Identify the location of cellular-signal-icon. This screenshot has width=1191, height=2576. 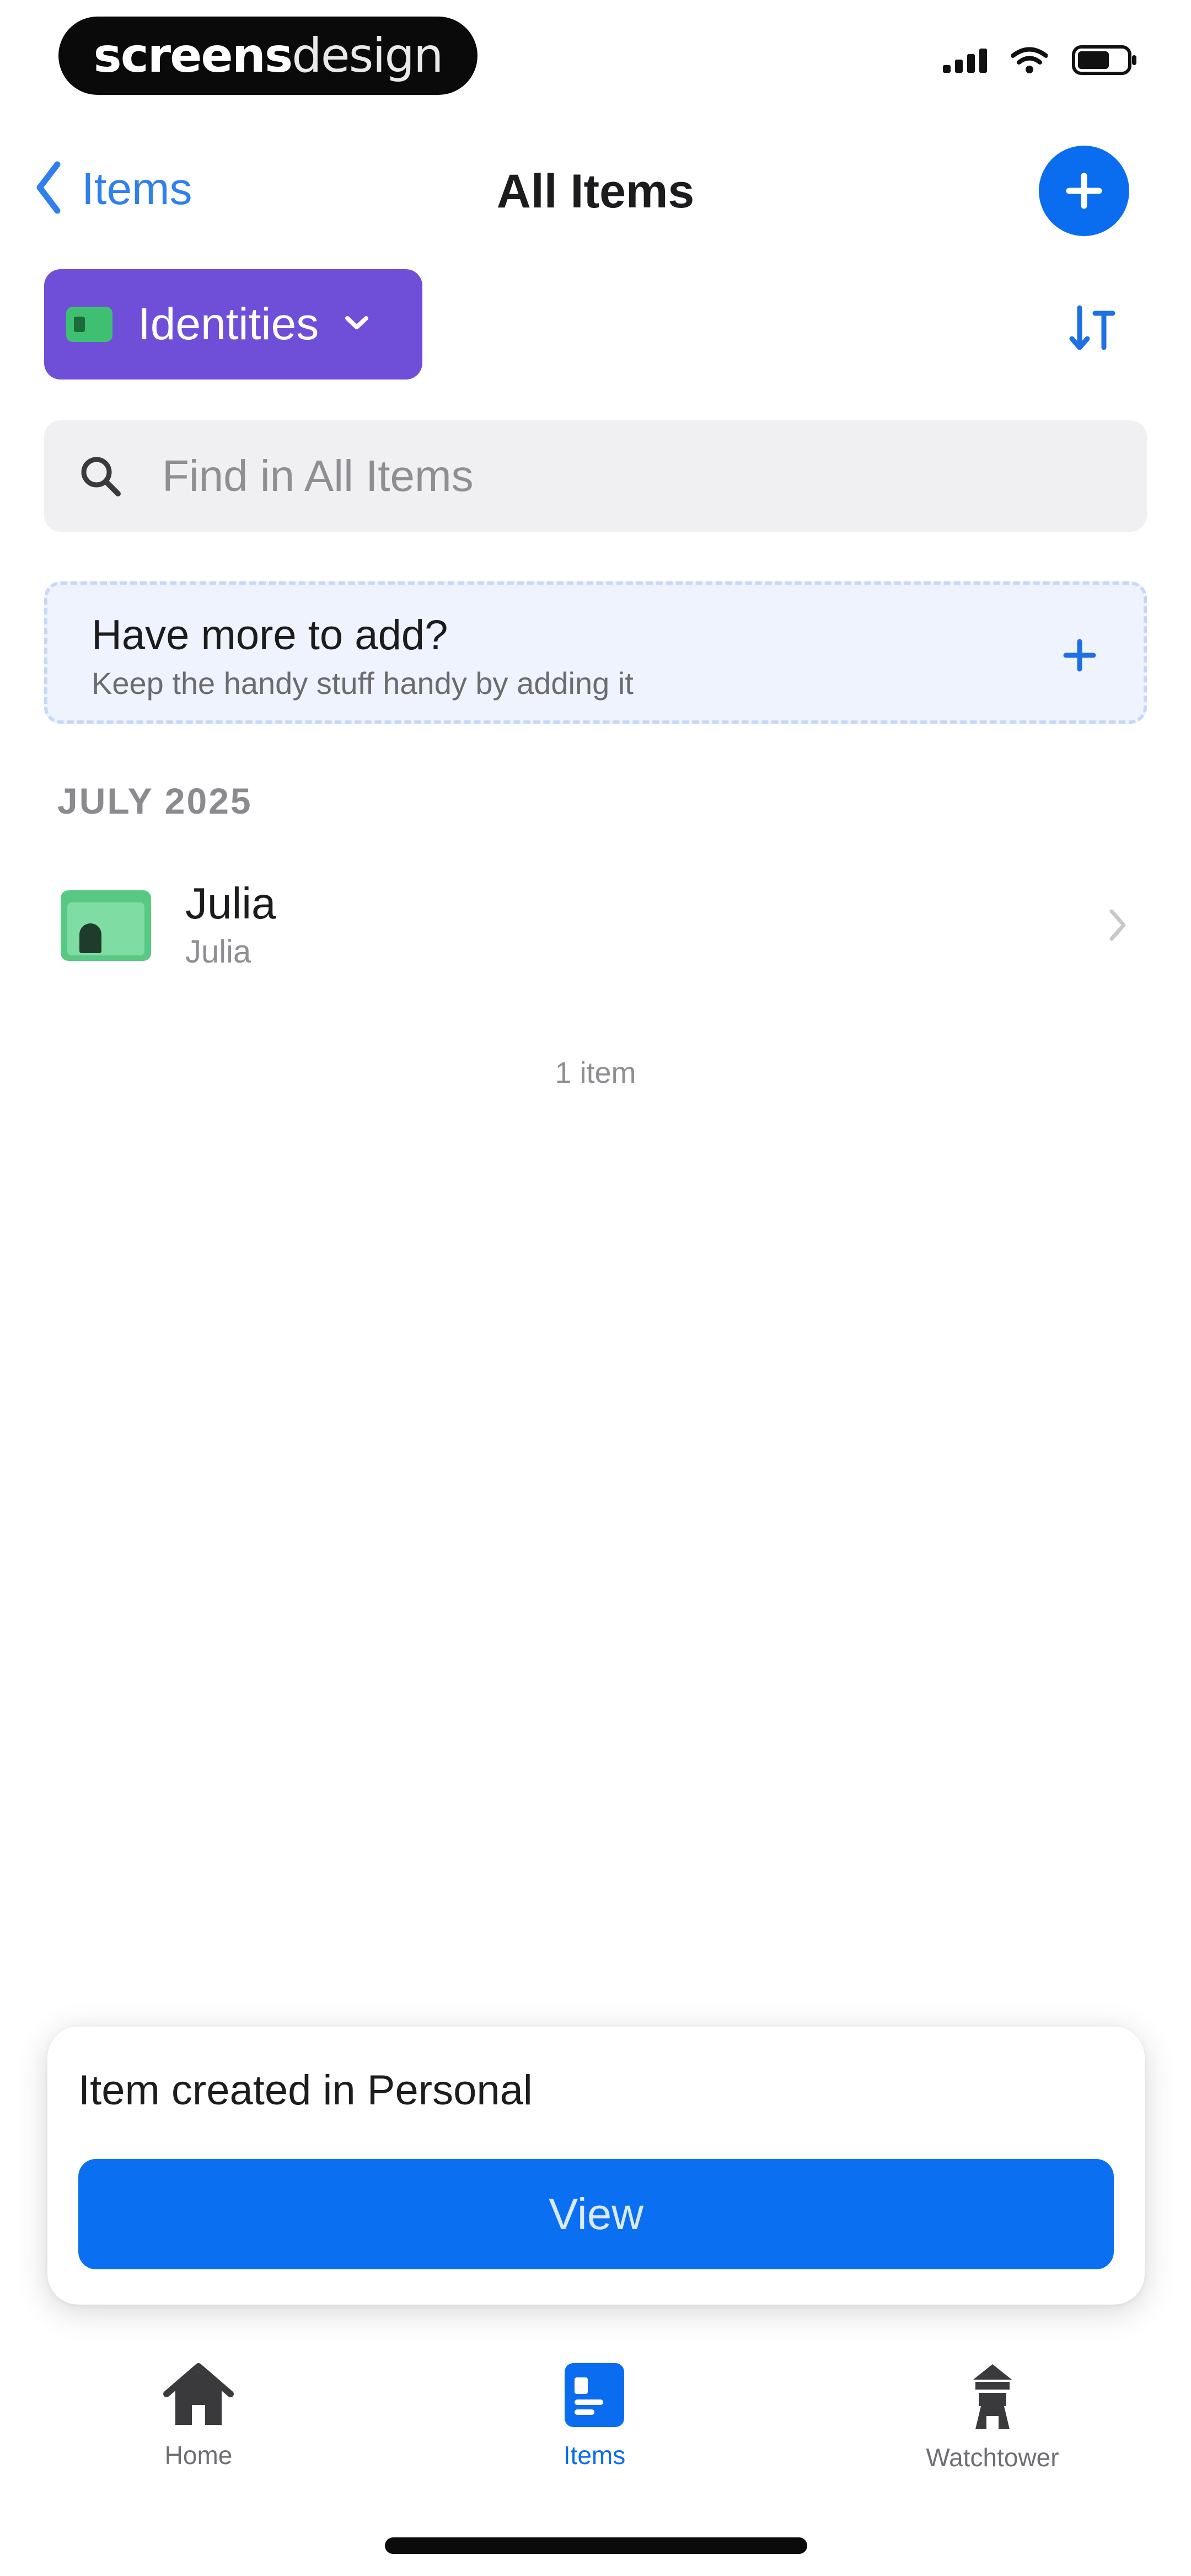
(965, 60).